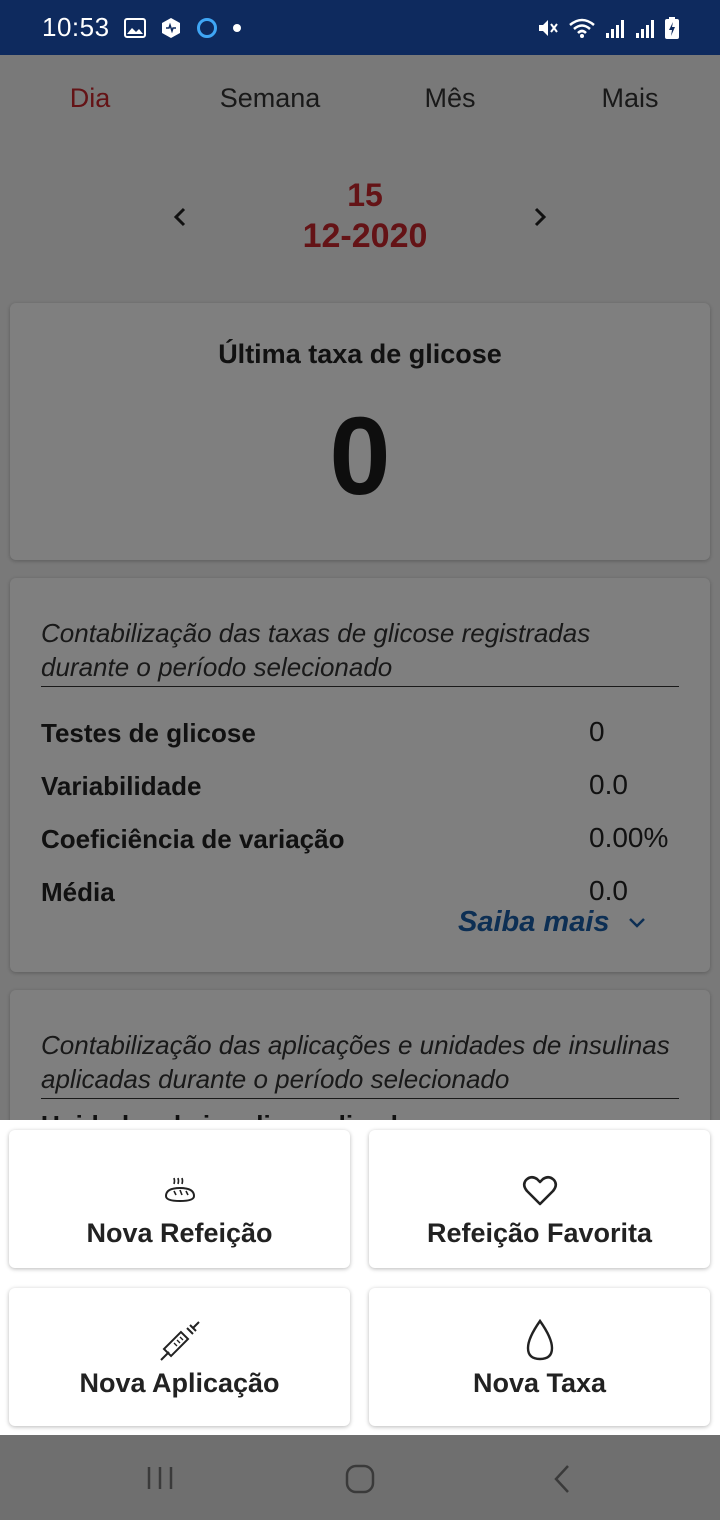  I want to click on recent-apps-icon, so click(160, 1478).